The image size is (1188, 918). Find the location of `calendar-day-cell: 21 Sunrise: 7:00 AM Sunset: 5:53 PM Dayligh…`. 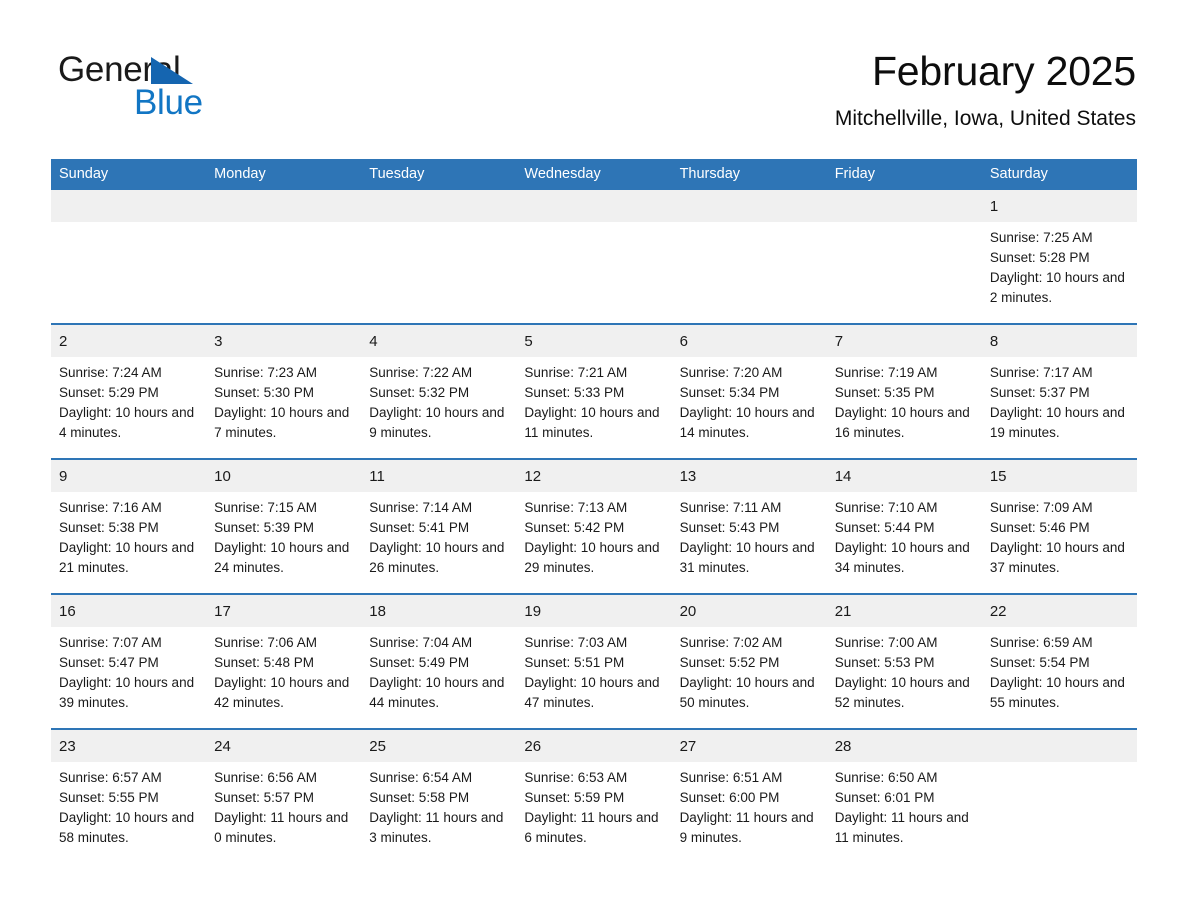

calendar-day-cell: 21 Sunrise: 7:00 AM Sunset: 5:53 PM Dayligh… is located at coordinates (904, 661).